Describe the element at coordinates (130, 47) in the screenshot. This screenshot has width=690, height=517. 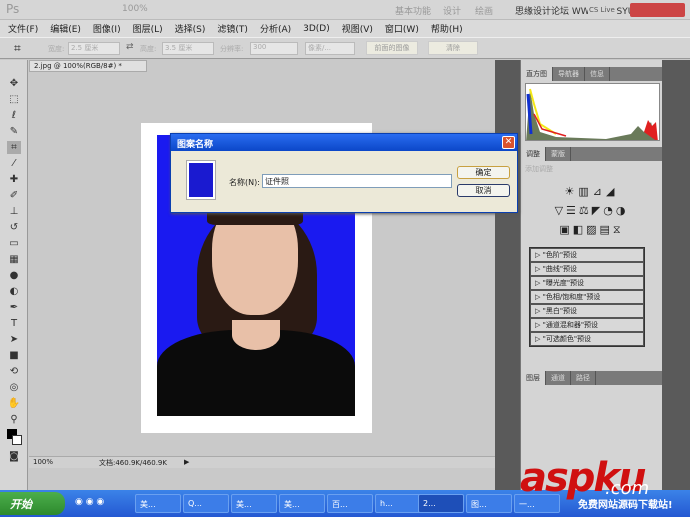
I see `swap-icon: ⇄` at that location.